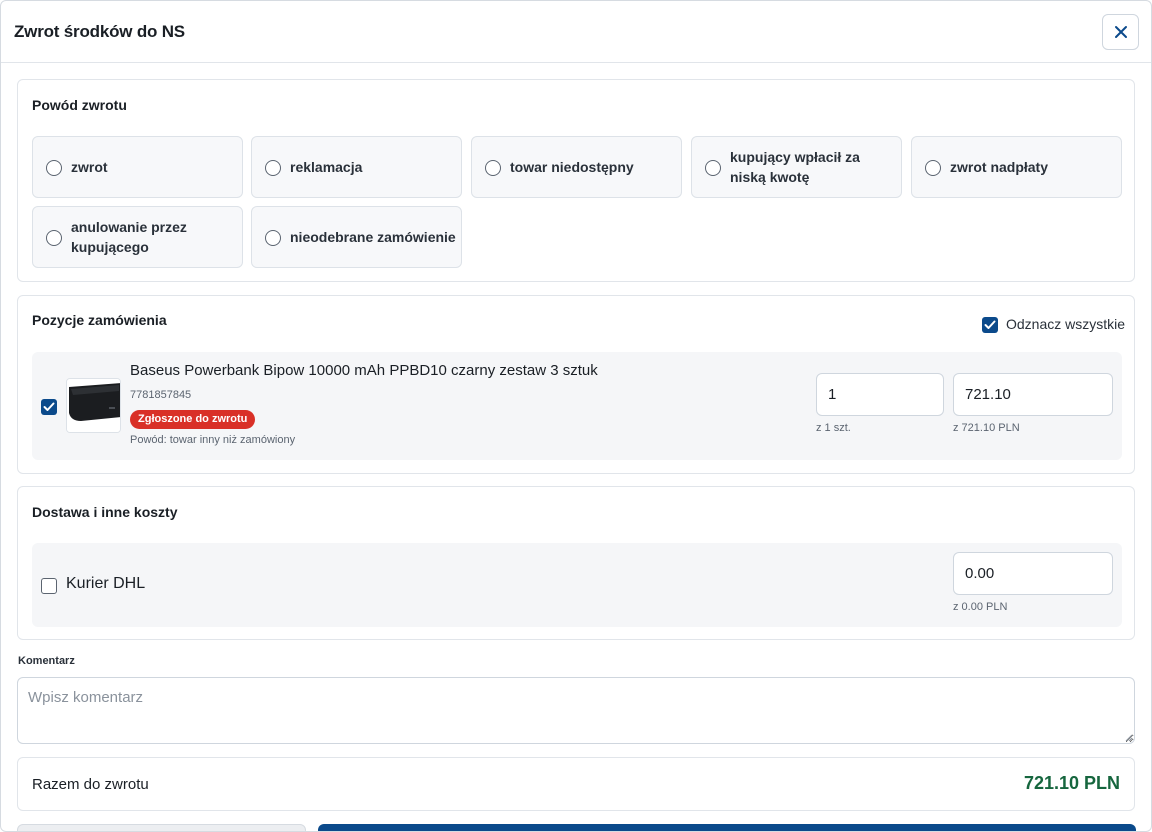  Describe the element at coordinates (980, 607) in the screenshot. I see `shipping-amount-hint: z 0.00 PLN` at that location.